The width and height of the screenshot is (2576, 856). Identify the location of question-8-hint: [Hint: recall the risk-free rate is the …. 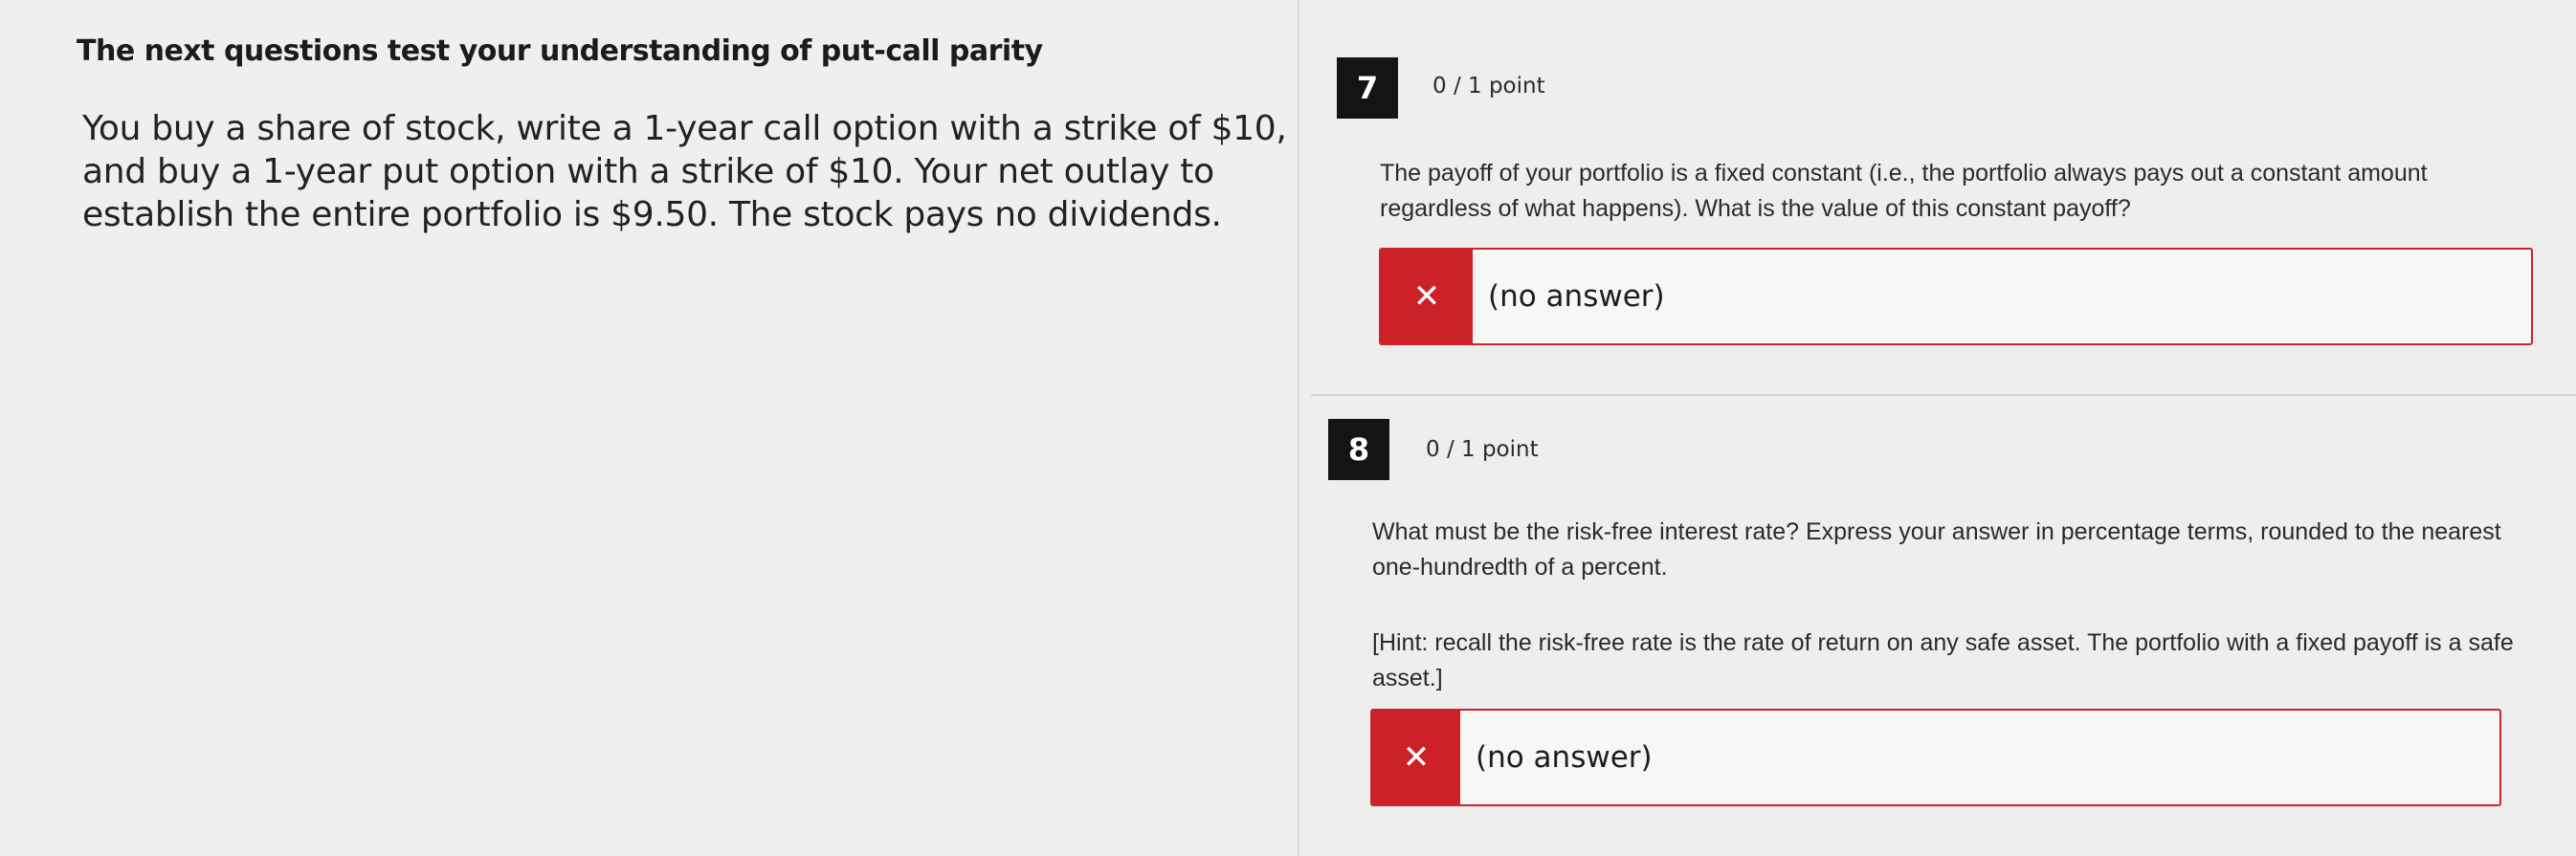
(1943, 660).